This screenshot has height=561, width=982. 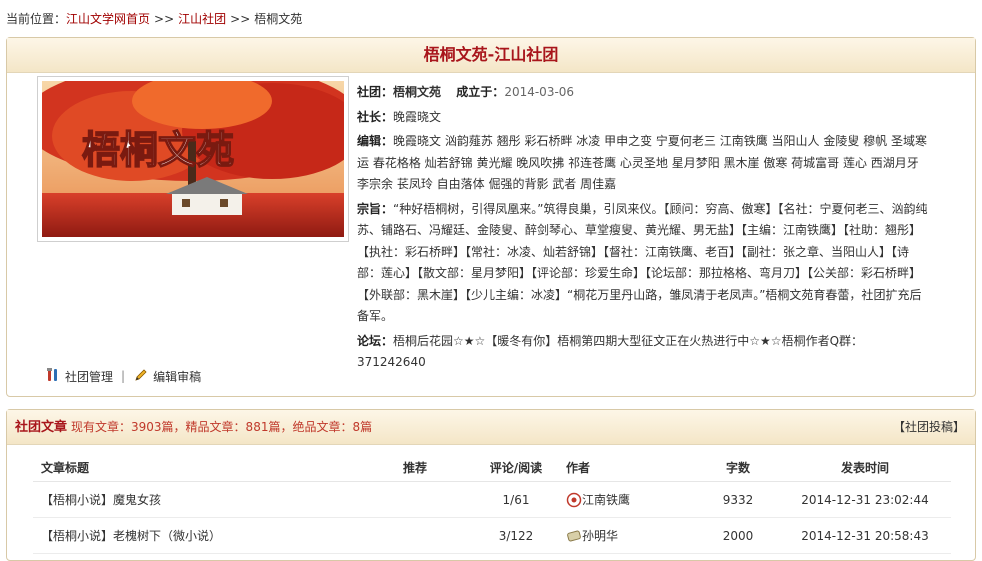 What do you see at coordinates (202, 19) in the screenshot?
I see `breadcrumb-club-link: 江山社团` at bounding box center [202, 19].